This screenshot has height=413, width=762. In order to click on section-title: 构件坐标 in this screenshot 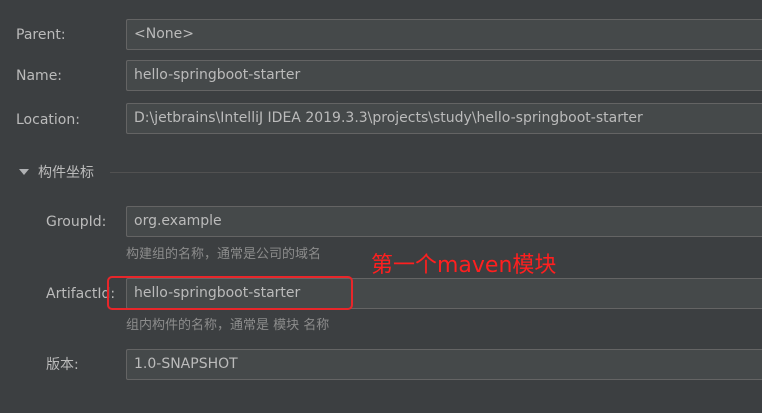, I will do `click(66, 173)`.